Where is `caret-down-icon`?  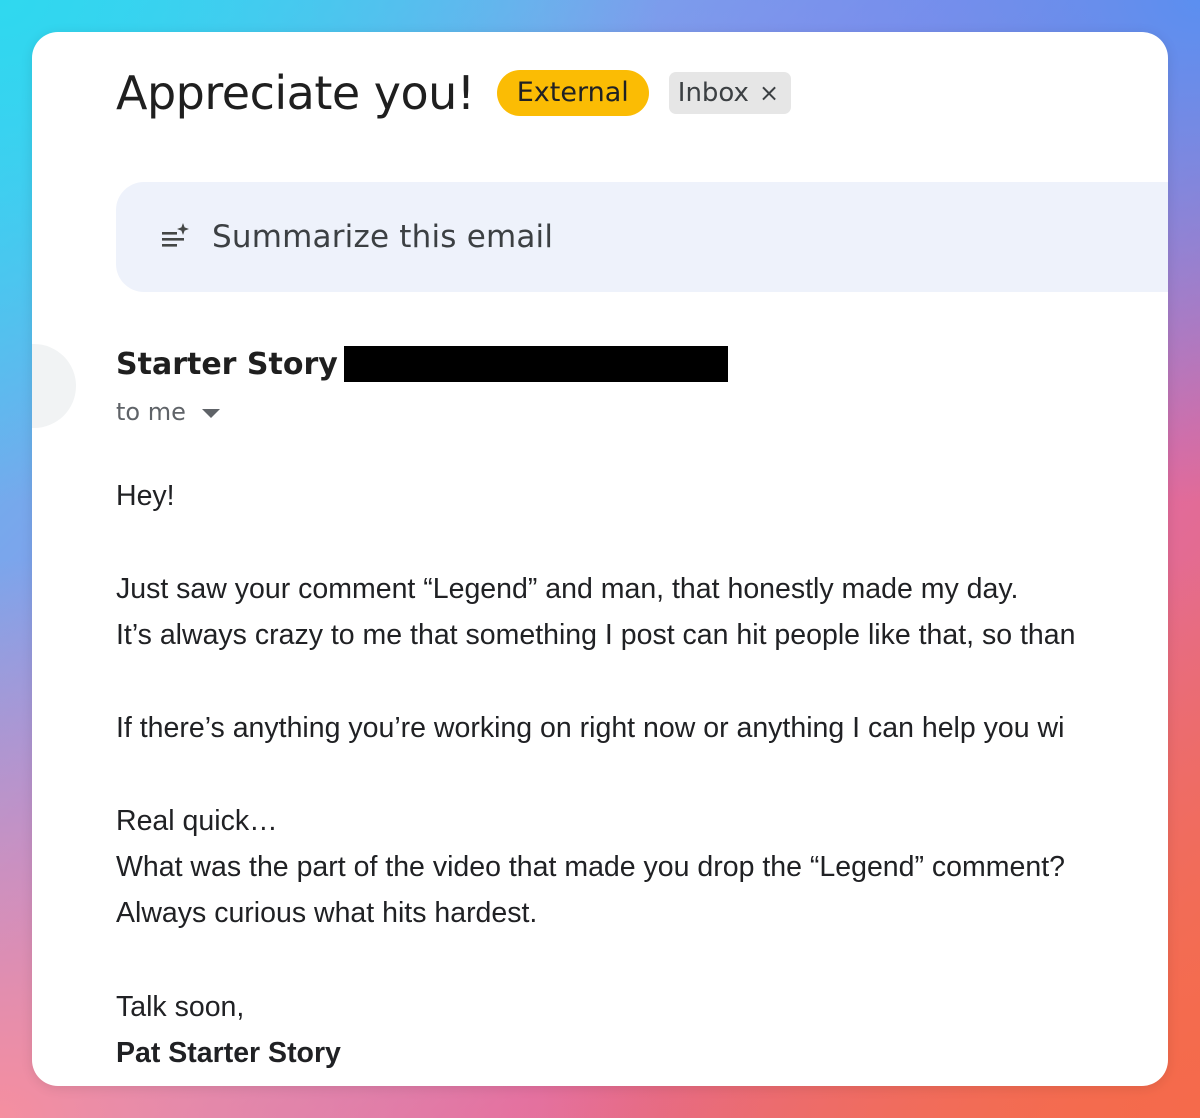 caret-down-icon is located at coordinates (210, 413).